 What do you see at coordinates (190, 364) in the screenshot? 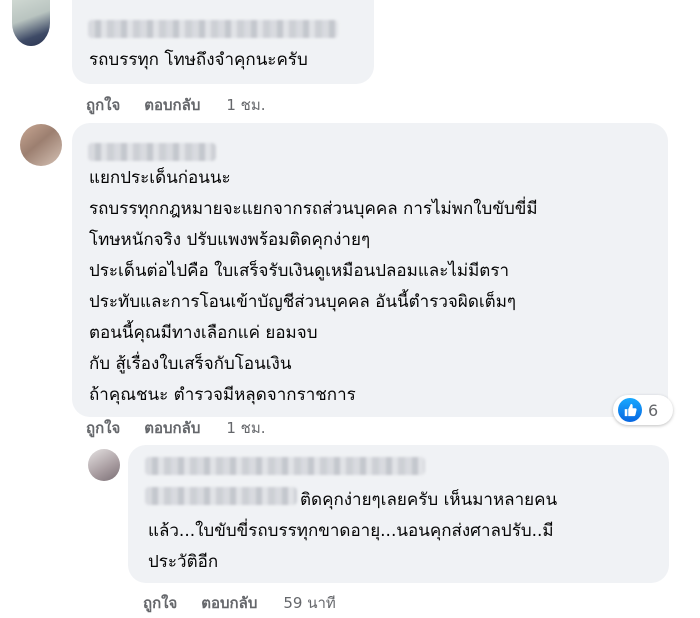
I see `comment-line: กับ สู้เรื่องใบเสร็จกับโอนเงิน` at bounding box center [190, 364].